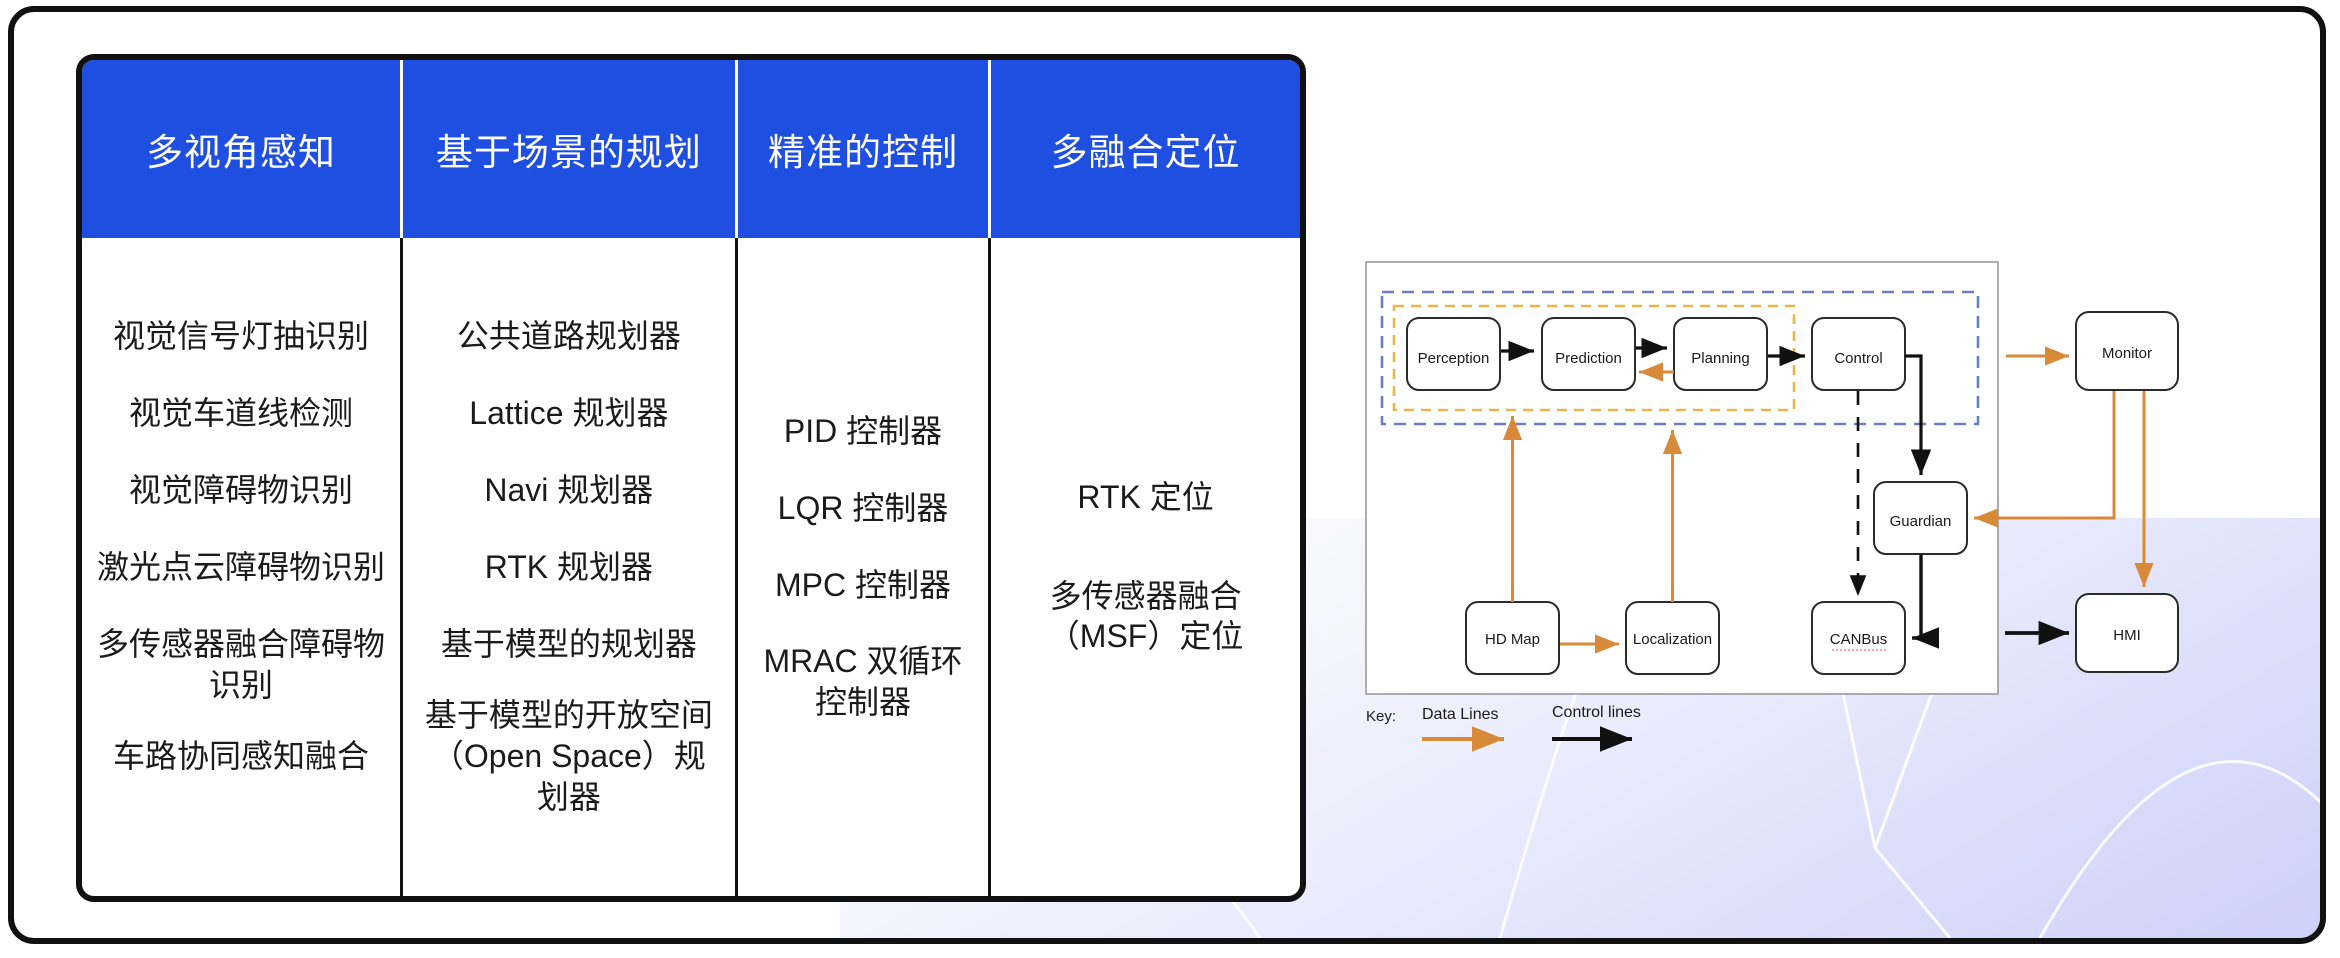 Image resolution: width=2340 pixels, height=958 pixels. I want to click on column-header-localization: 多融合定位, so click(1144, 149).